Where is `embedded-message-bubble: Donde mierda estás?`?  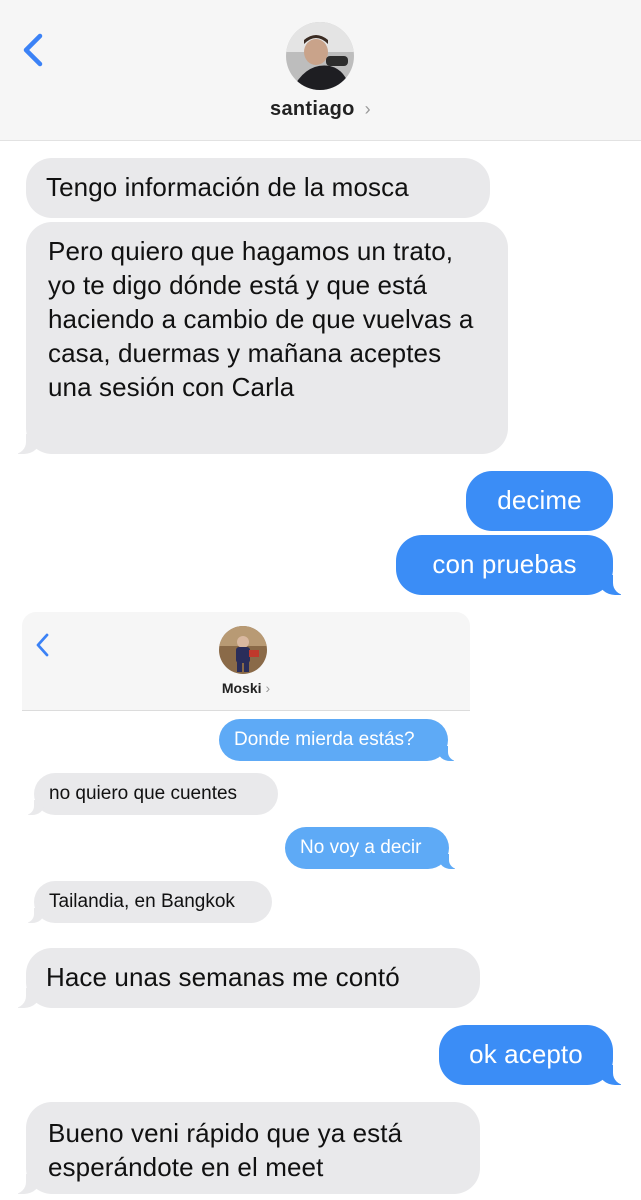 embedded-message-bubble: Donde mierda estás? is located at coordinates (343, 740).